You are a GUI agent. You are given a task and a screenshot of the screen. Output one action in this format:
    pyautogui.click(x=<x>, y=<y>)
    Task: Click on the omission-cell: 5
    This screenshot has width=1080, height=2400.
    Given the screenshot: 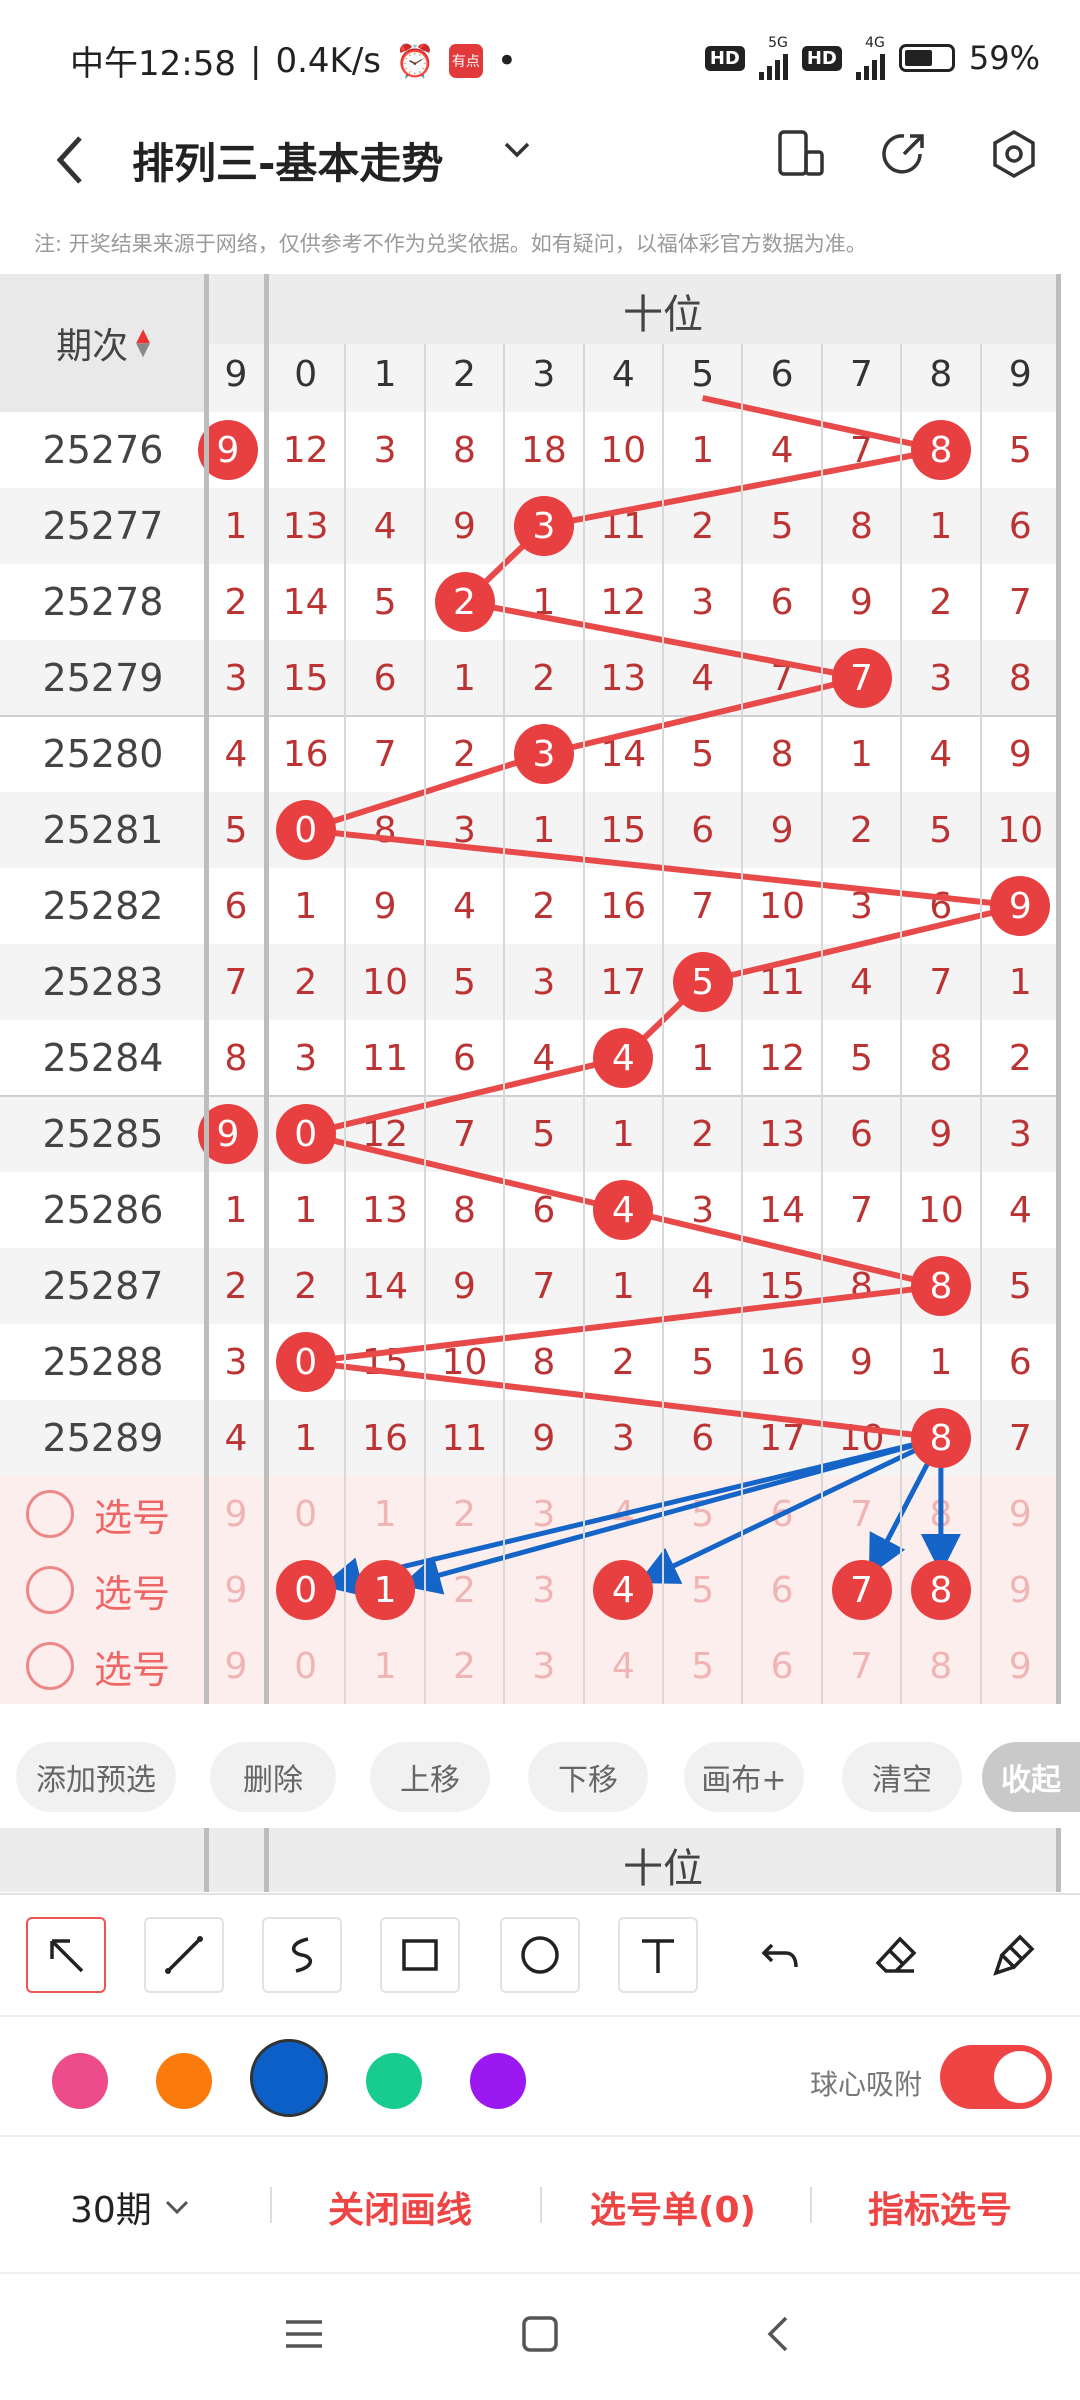 What is the action you would take?
    pyautogui.click(x=544, y=1134)
    